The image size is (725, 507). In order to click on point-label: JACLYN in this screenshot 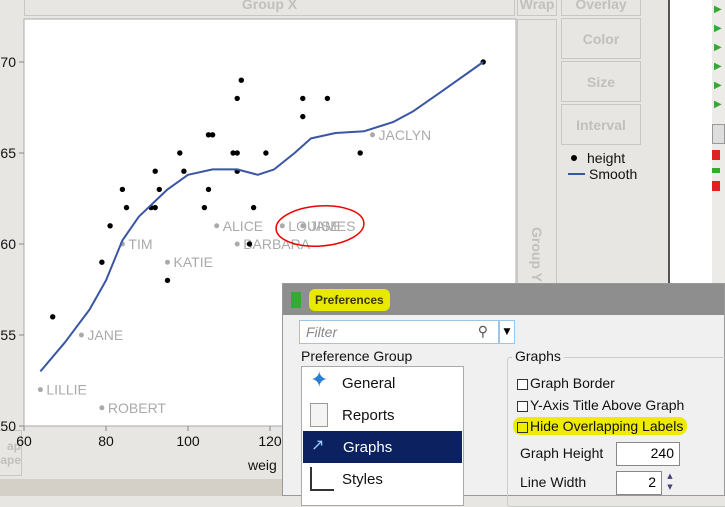, I will do `click(405, 135)`.